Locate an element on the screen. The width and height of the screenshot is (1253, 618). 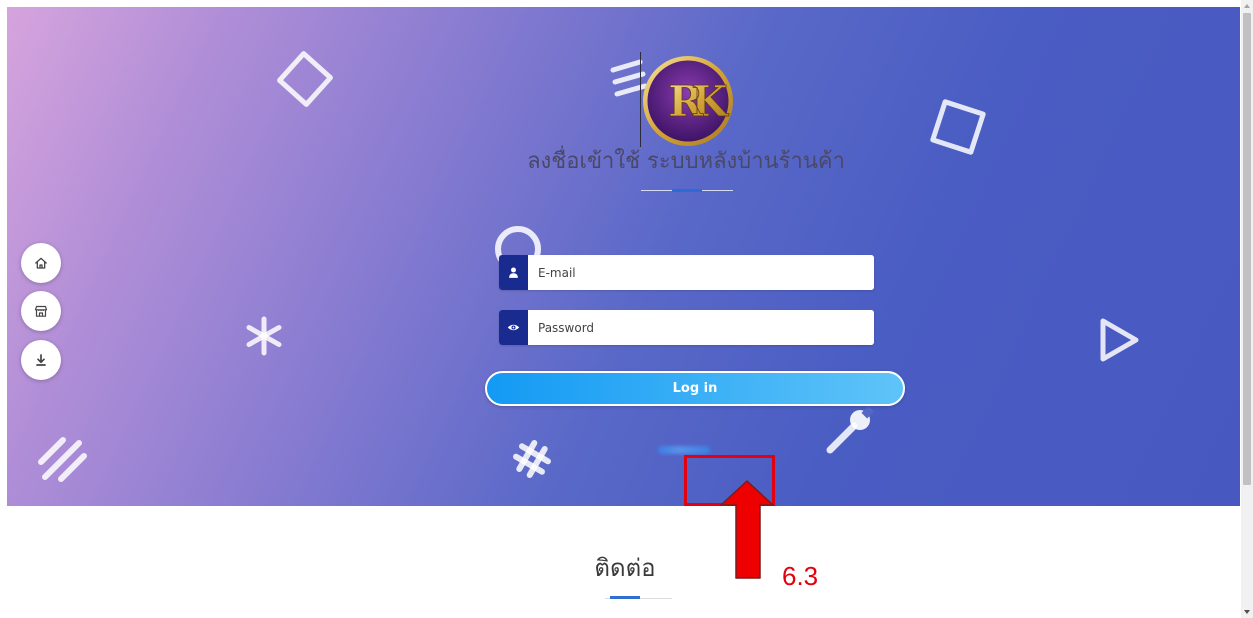
email-field is located at coordinates (686, 272).